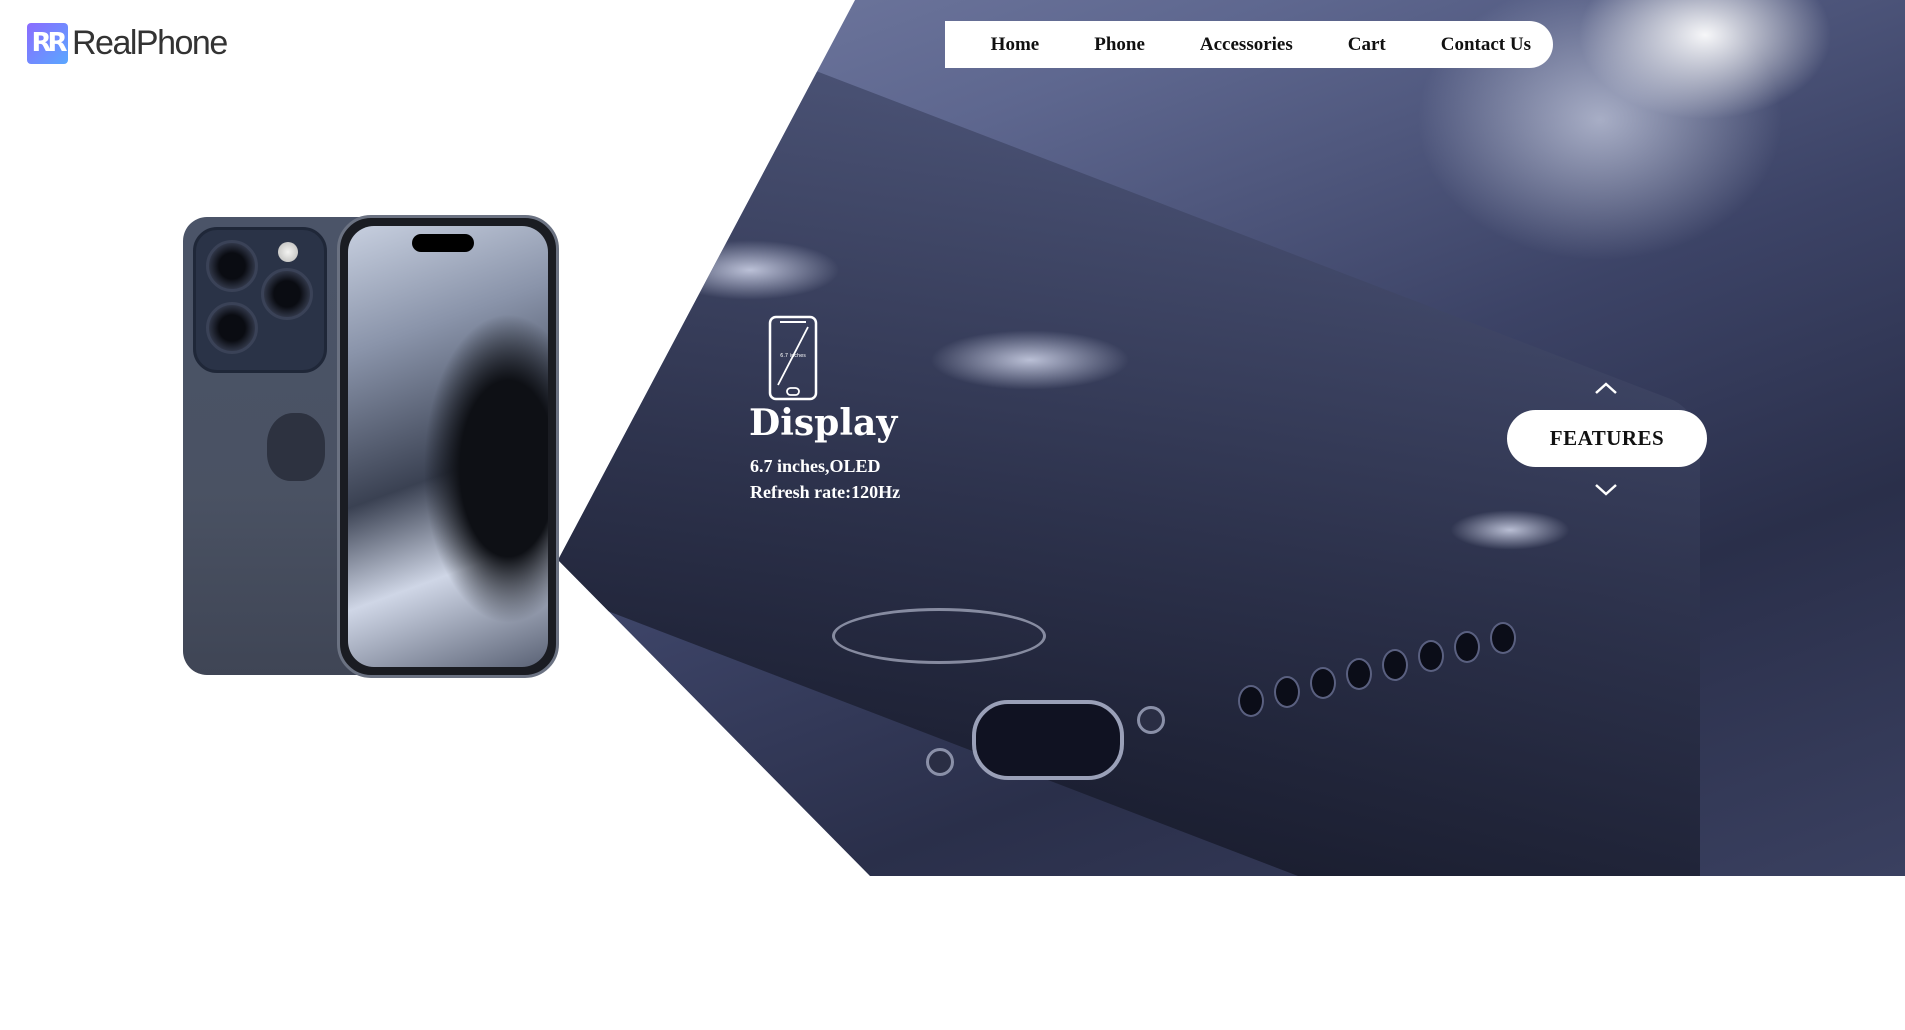 This screenshot has height=1030, width=1905. Describe the element at coordinates (150, 42) in the screenshot. I see `brand-name: RealPhone` at that location.